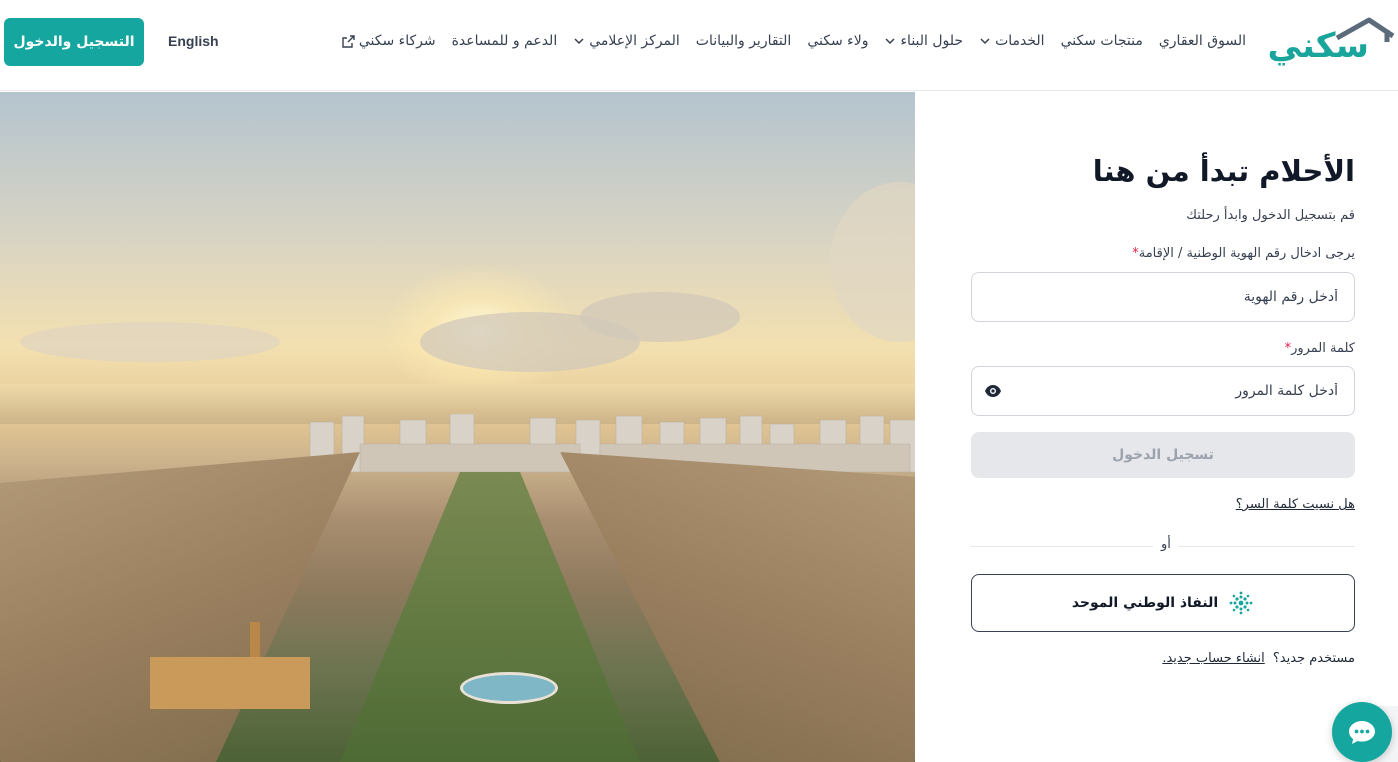 The image size is (1398, 762). What do you see at coordinates (230, 683) in the screenshot?
I see `mosque-building` at bounding box center [230, 683].